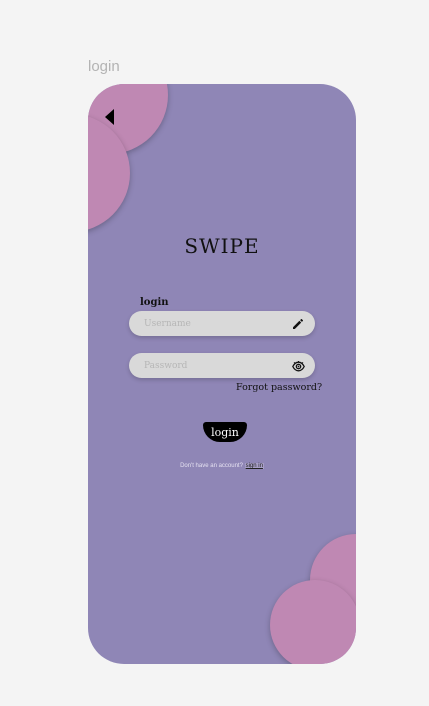 The height and width of the screenshot is (706, 429). What do you see at coordinates (211, 466) in the screenshot?
I see `no-account-text: Don't have an account?` at bounding box center [211, 466].